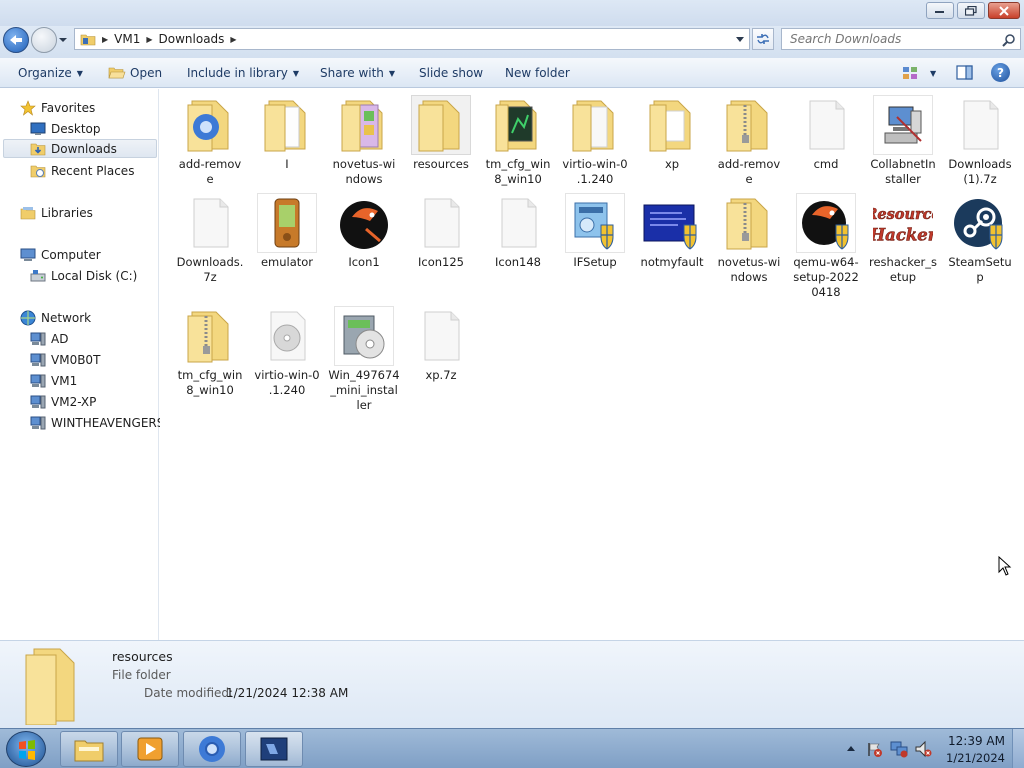  I want to click on taskbar-chromium, so click(212, 749).